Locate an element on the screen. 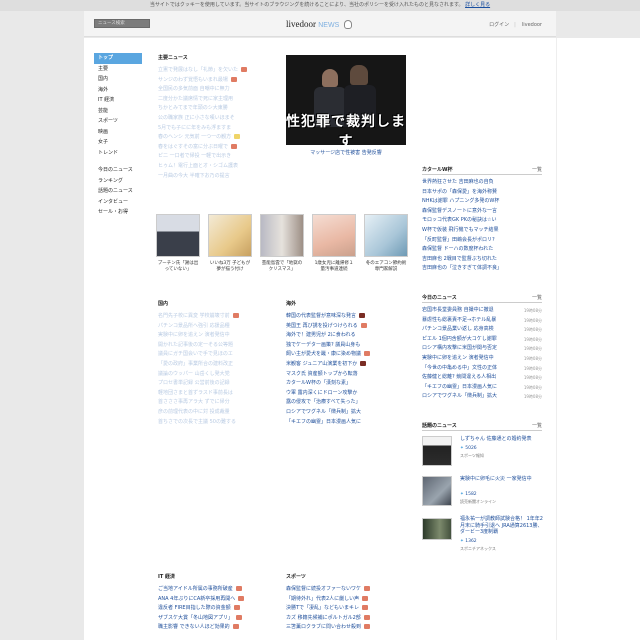  list-item: ザブスケ大賞「冬山地図アプリ」 is located at coordinates (220, 619).